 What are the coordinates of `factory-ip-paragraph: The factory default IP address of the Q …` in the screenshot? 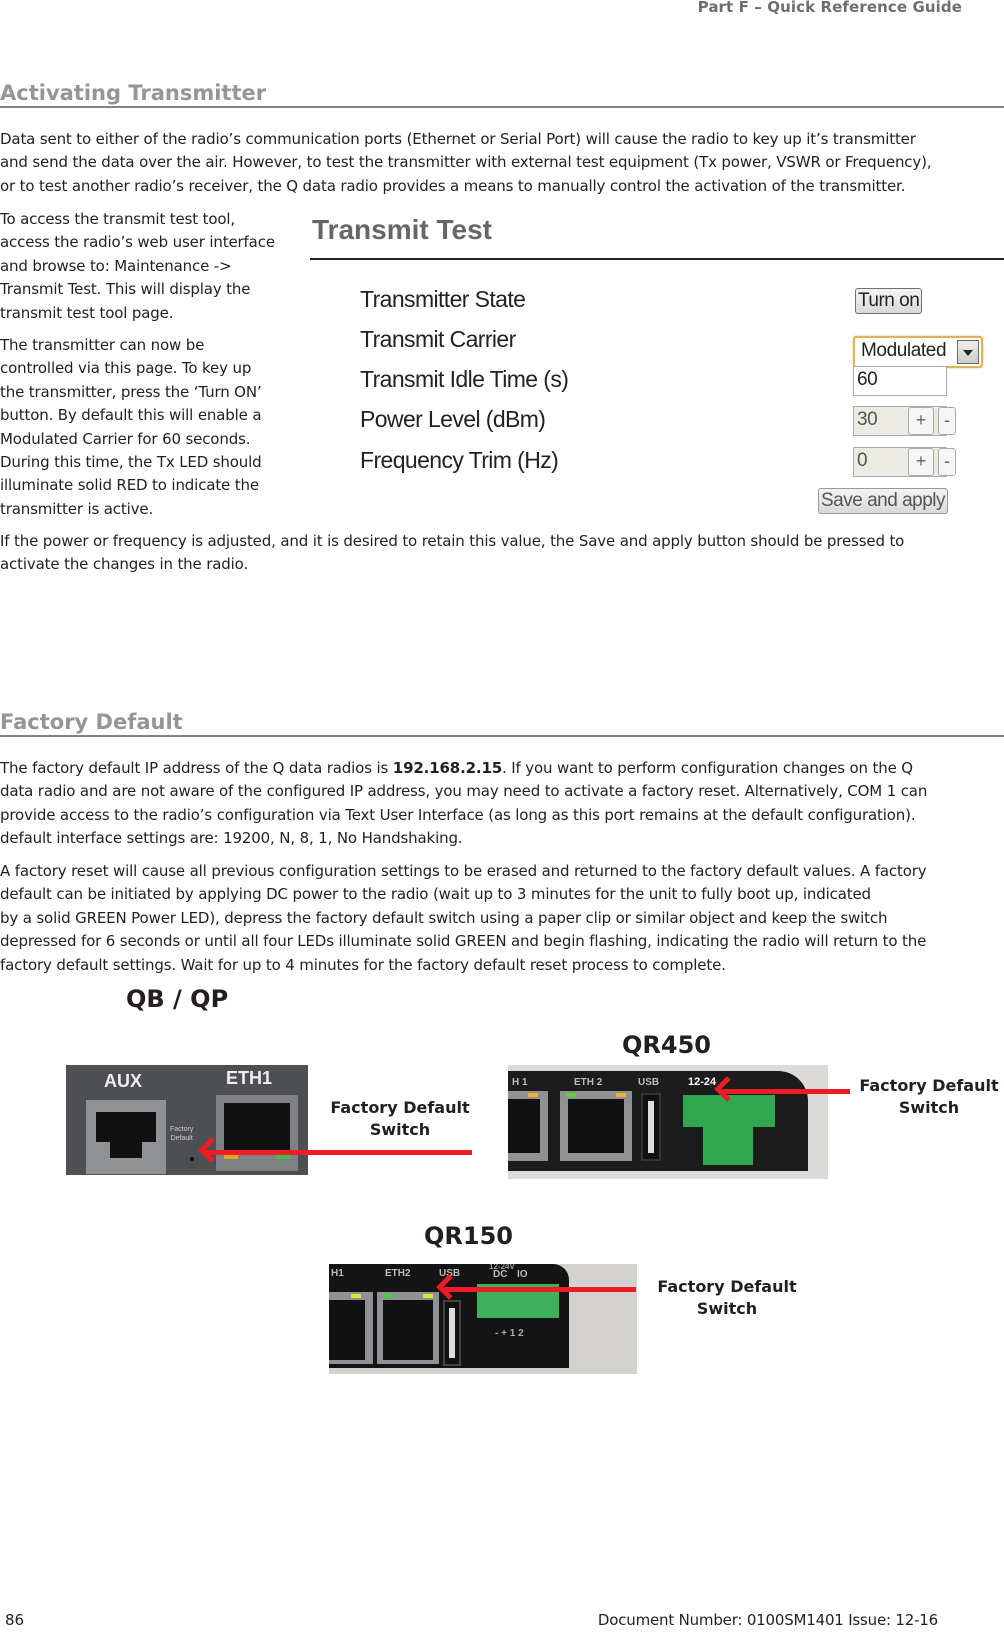 It's located at (502, 804).